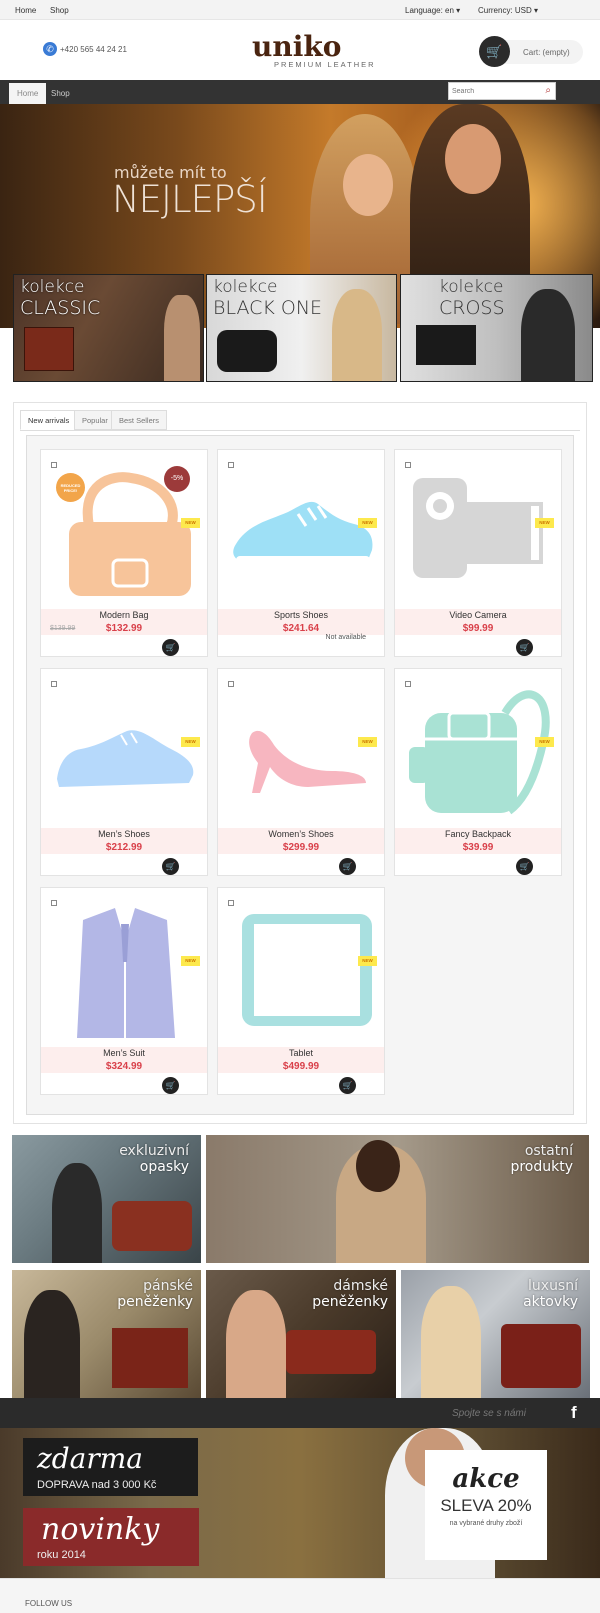 The image size is (600, 1613). I want to click on sneaker-icon, so click(303, 532).